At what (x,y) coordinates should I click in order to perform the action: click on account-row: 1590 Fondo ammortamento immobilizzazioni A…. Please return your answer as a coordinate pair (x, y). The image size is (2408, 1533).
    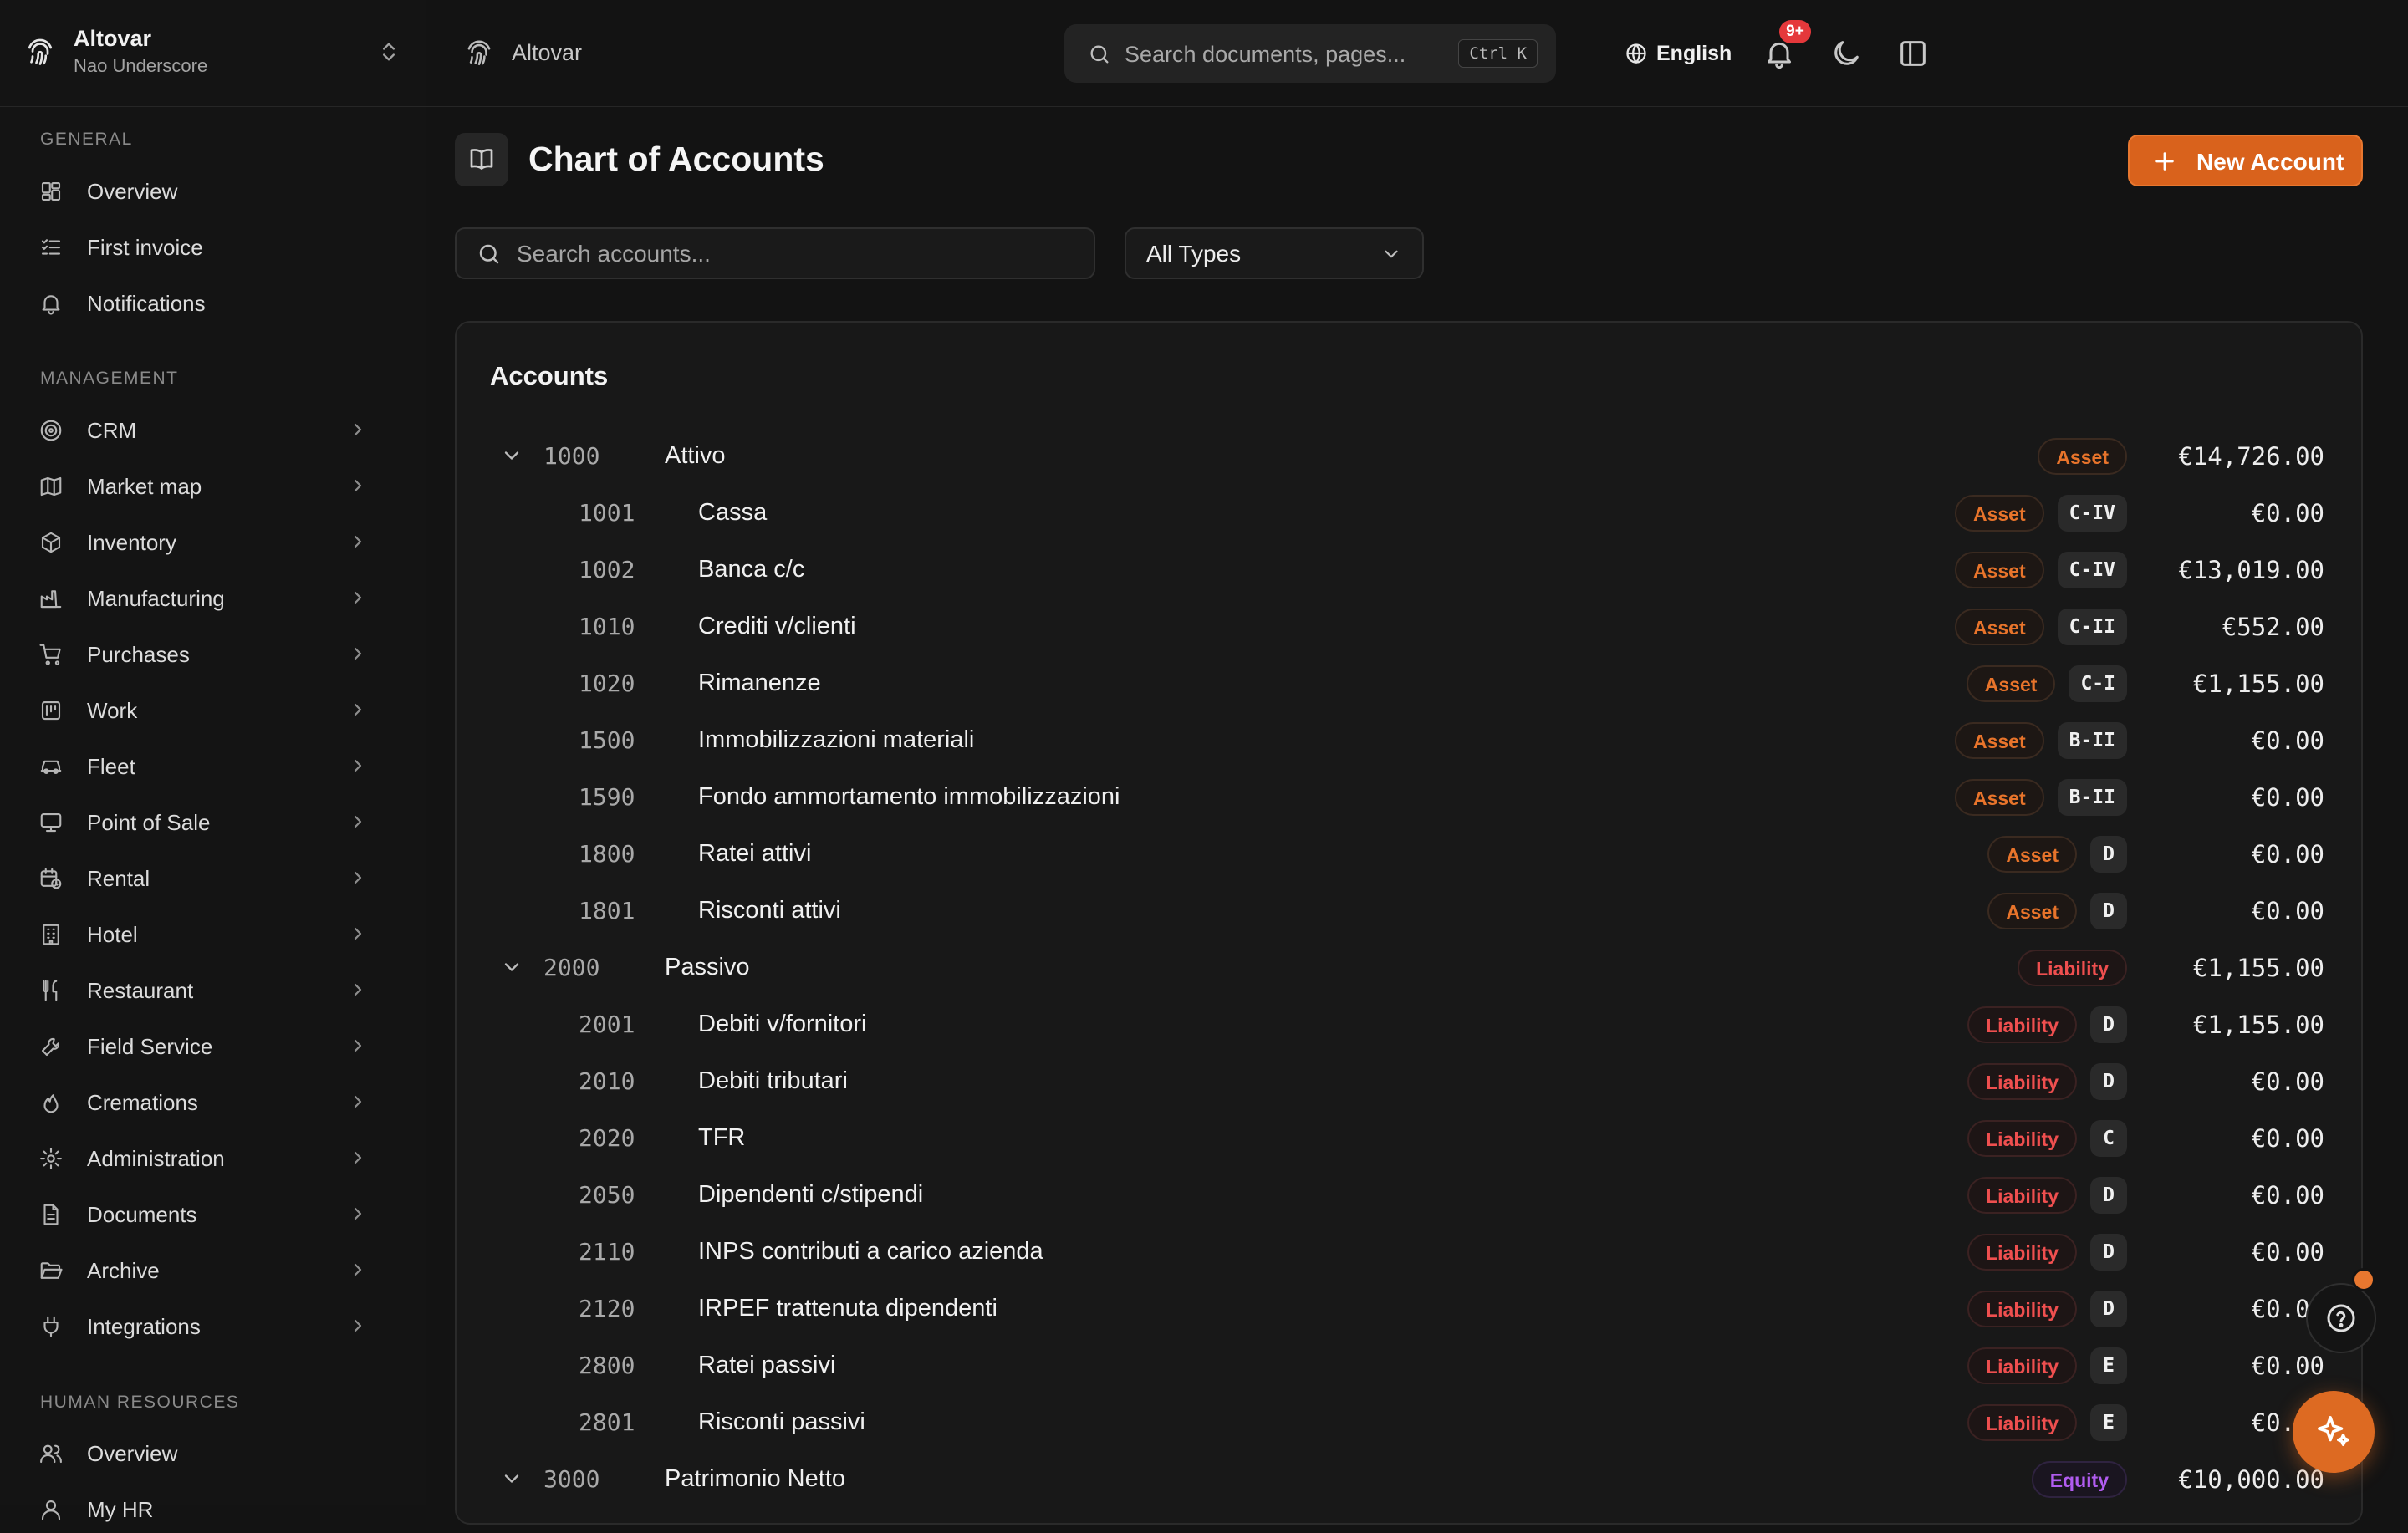
    Looking at the image, I should click on (1409, 799).